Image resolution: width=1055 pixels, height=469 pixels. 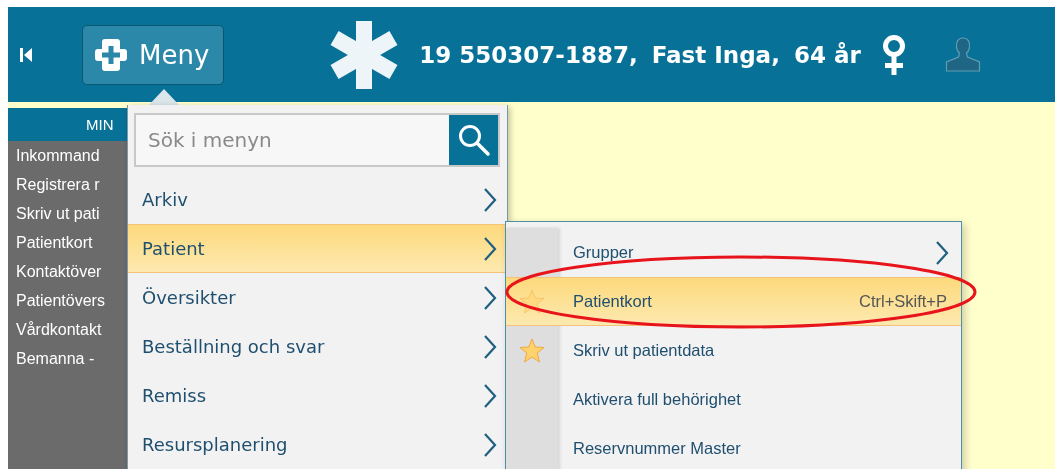 I want to click on patient-age: 64 år, so click(x=827, y=54).